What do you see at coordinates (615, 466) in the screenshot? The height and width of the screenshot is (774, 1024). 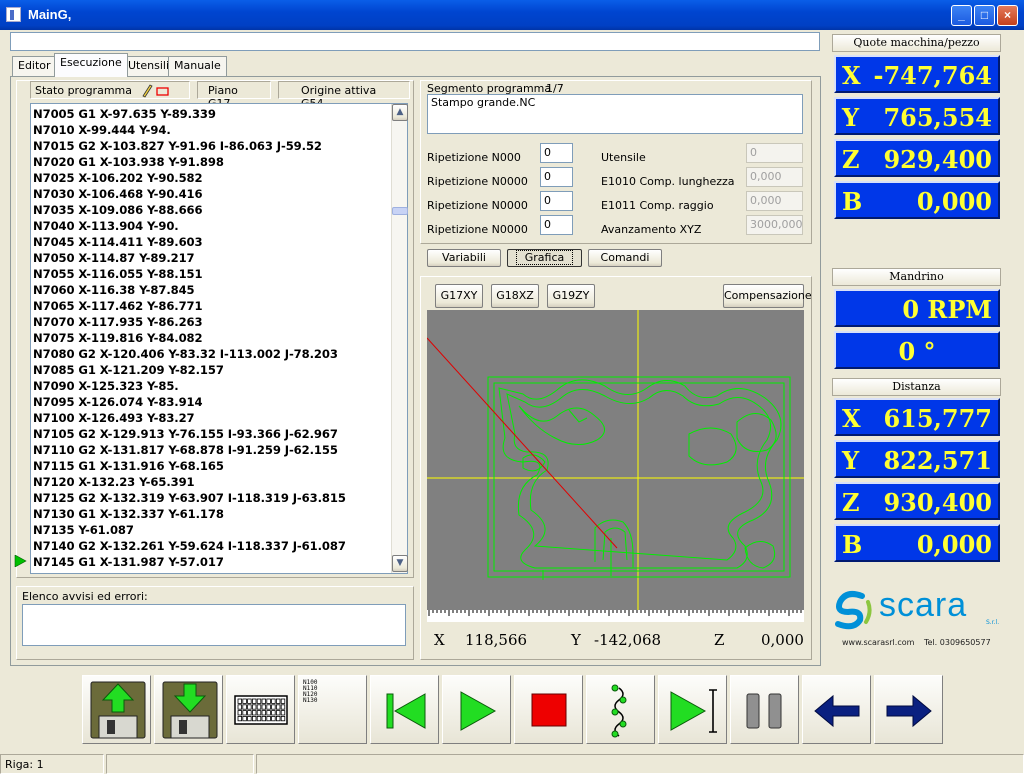 I see `toolpath-canvas` at bounding box center [615, 466].